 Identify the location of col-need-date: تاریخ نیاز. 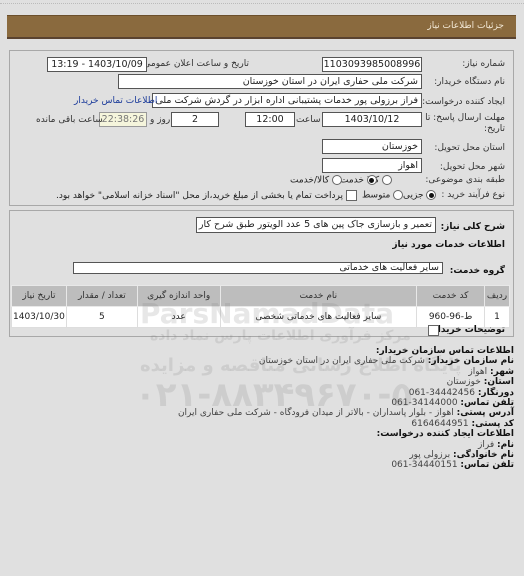
(39, 296).